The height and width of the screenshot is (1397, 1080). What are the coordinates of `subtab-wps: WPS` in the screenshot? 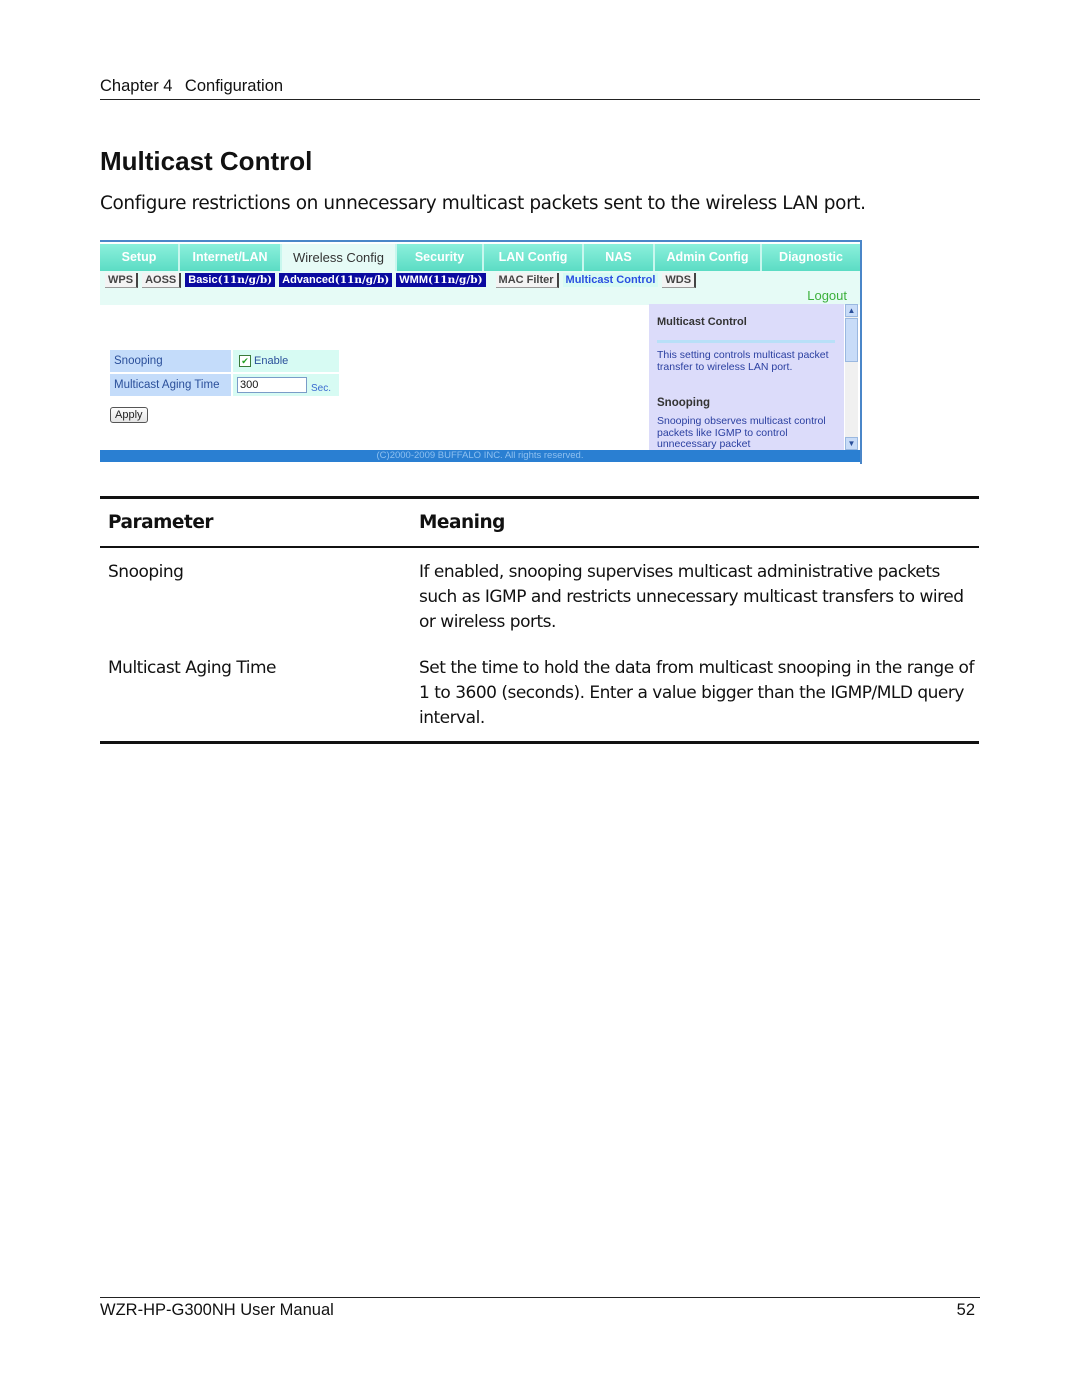 It's located at (122, 280).